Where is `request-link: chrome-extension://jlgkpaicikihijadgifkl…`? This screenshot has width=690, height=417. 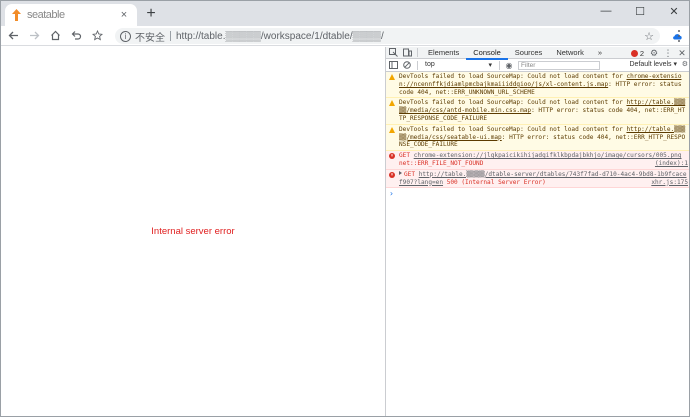 request-link: chrome-extension://jlgkpaicikihijadgifkl… is located at coordinates (548, 155).